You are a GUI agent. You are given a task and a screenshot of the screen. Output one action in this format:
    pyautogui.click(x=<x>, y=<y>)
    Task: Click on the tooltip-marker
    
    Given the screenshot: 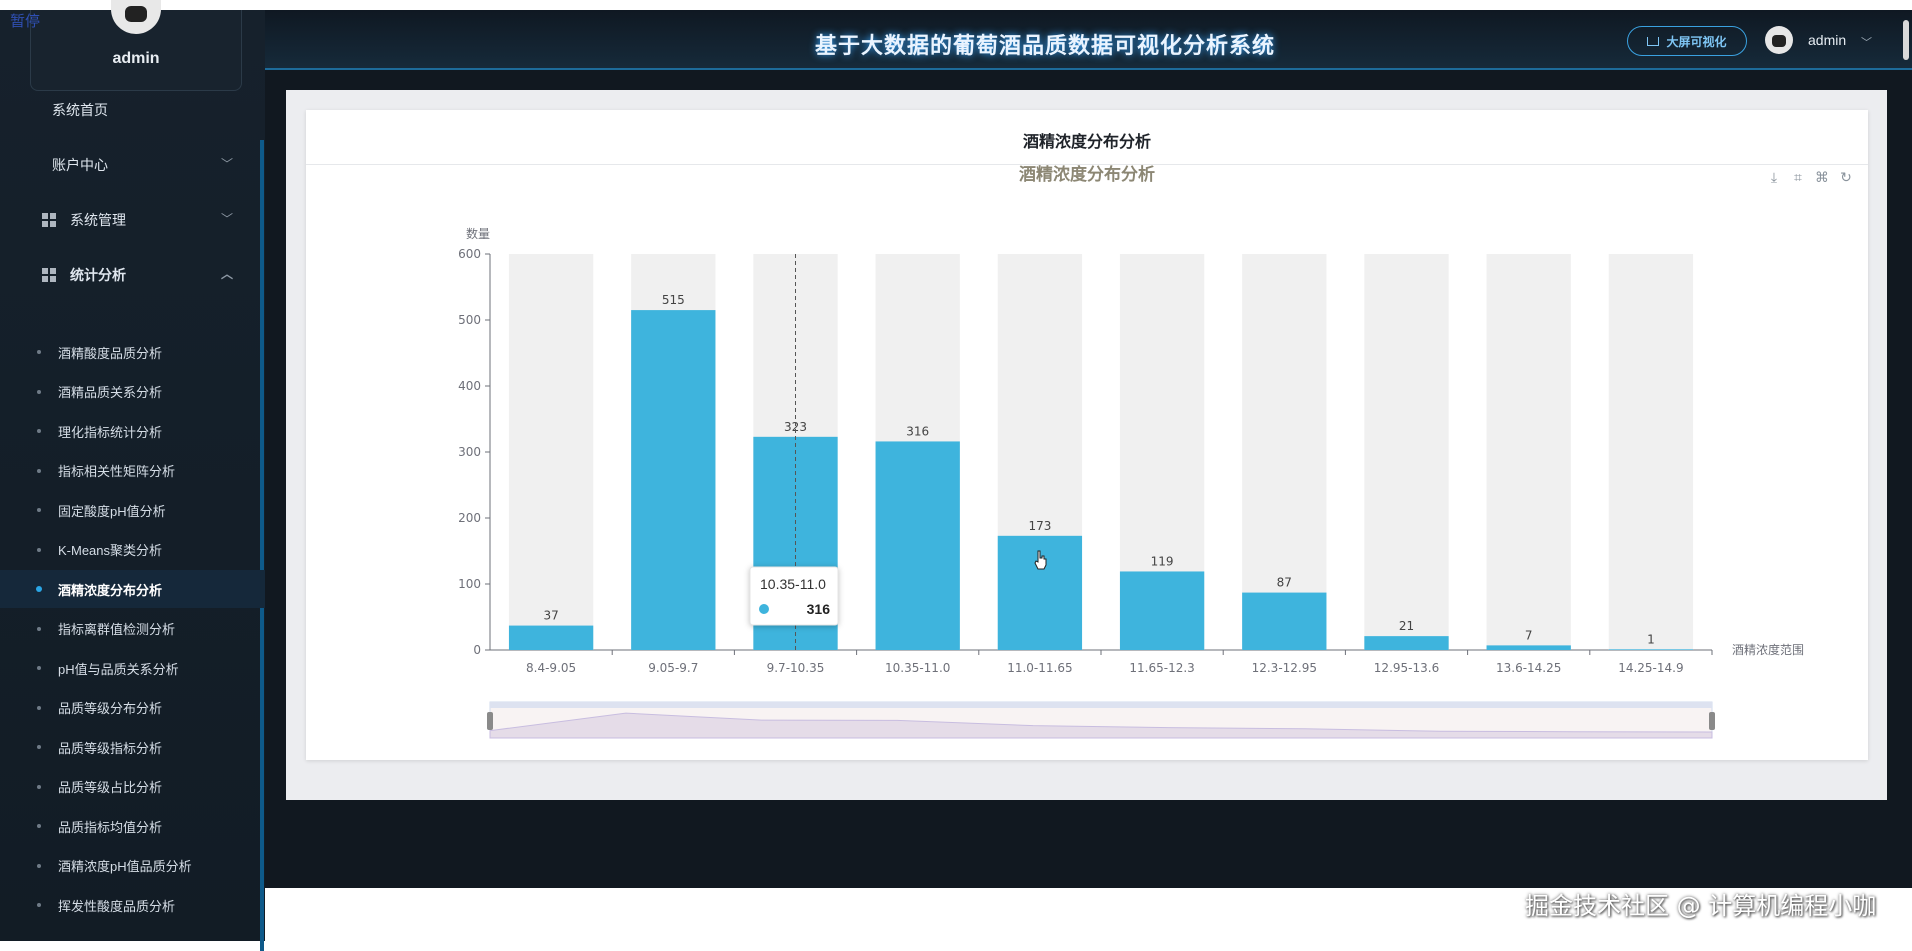 What is the action you would take?
    pyautogui.click(x=764, y=609)
    